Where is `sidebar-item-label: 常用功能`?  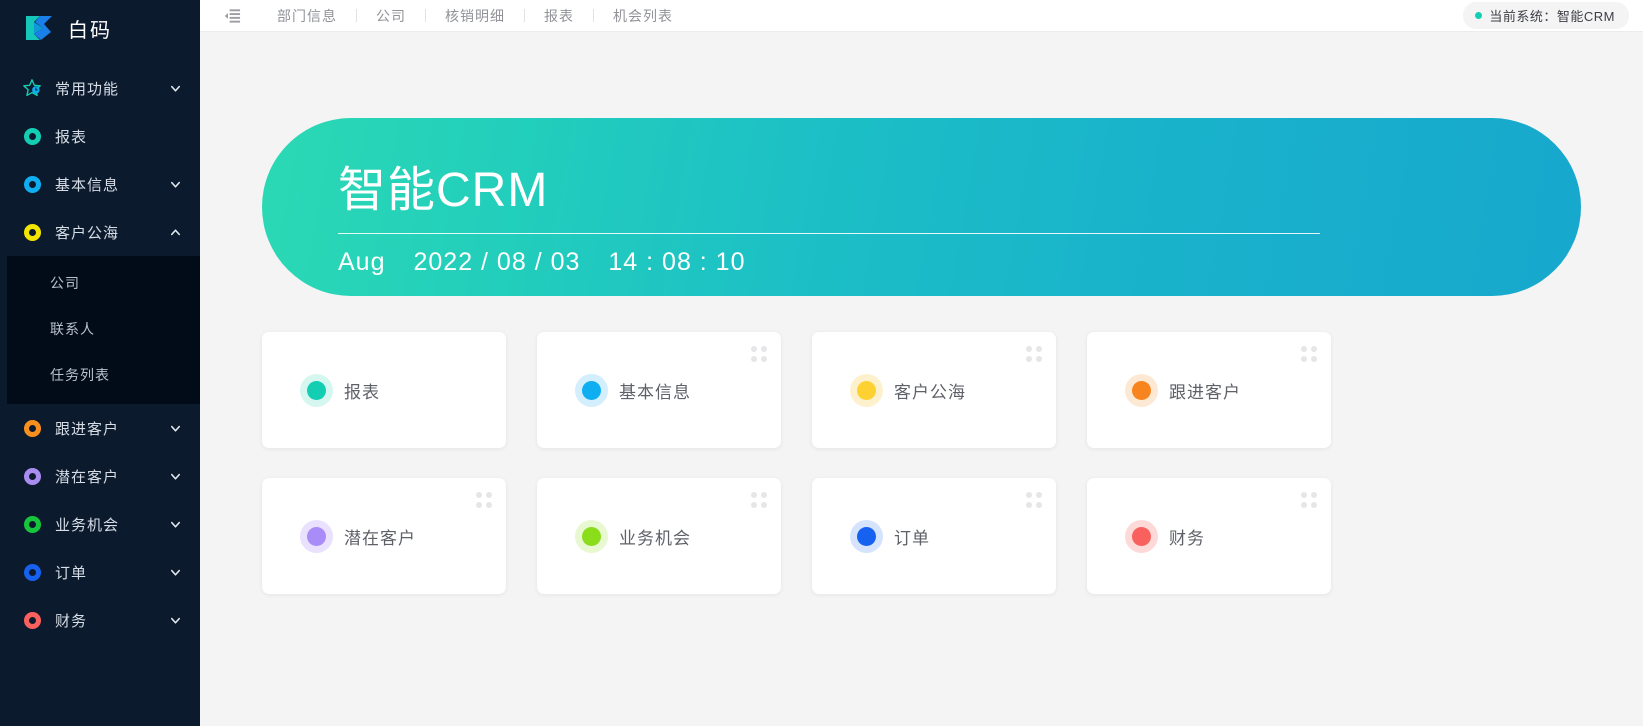 sidebar-item-label: 常用功能 is located at coordinates (87, 89).